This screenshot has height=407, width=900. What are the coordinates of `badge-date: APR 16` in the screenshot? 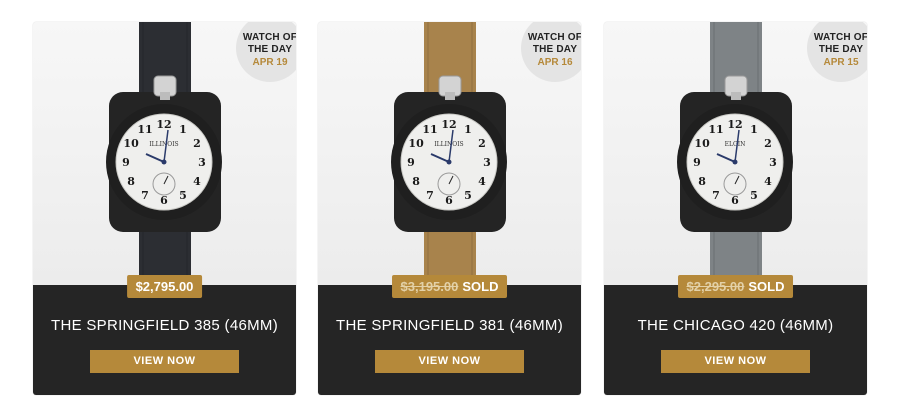 It's located at (555, 62).